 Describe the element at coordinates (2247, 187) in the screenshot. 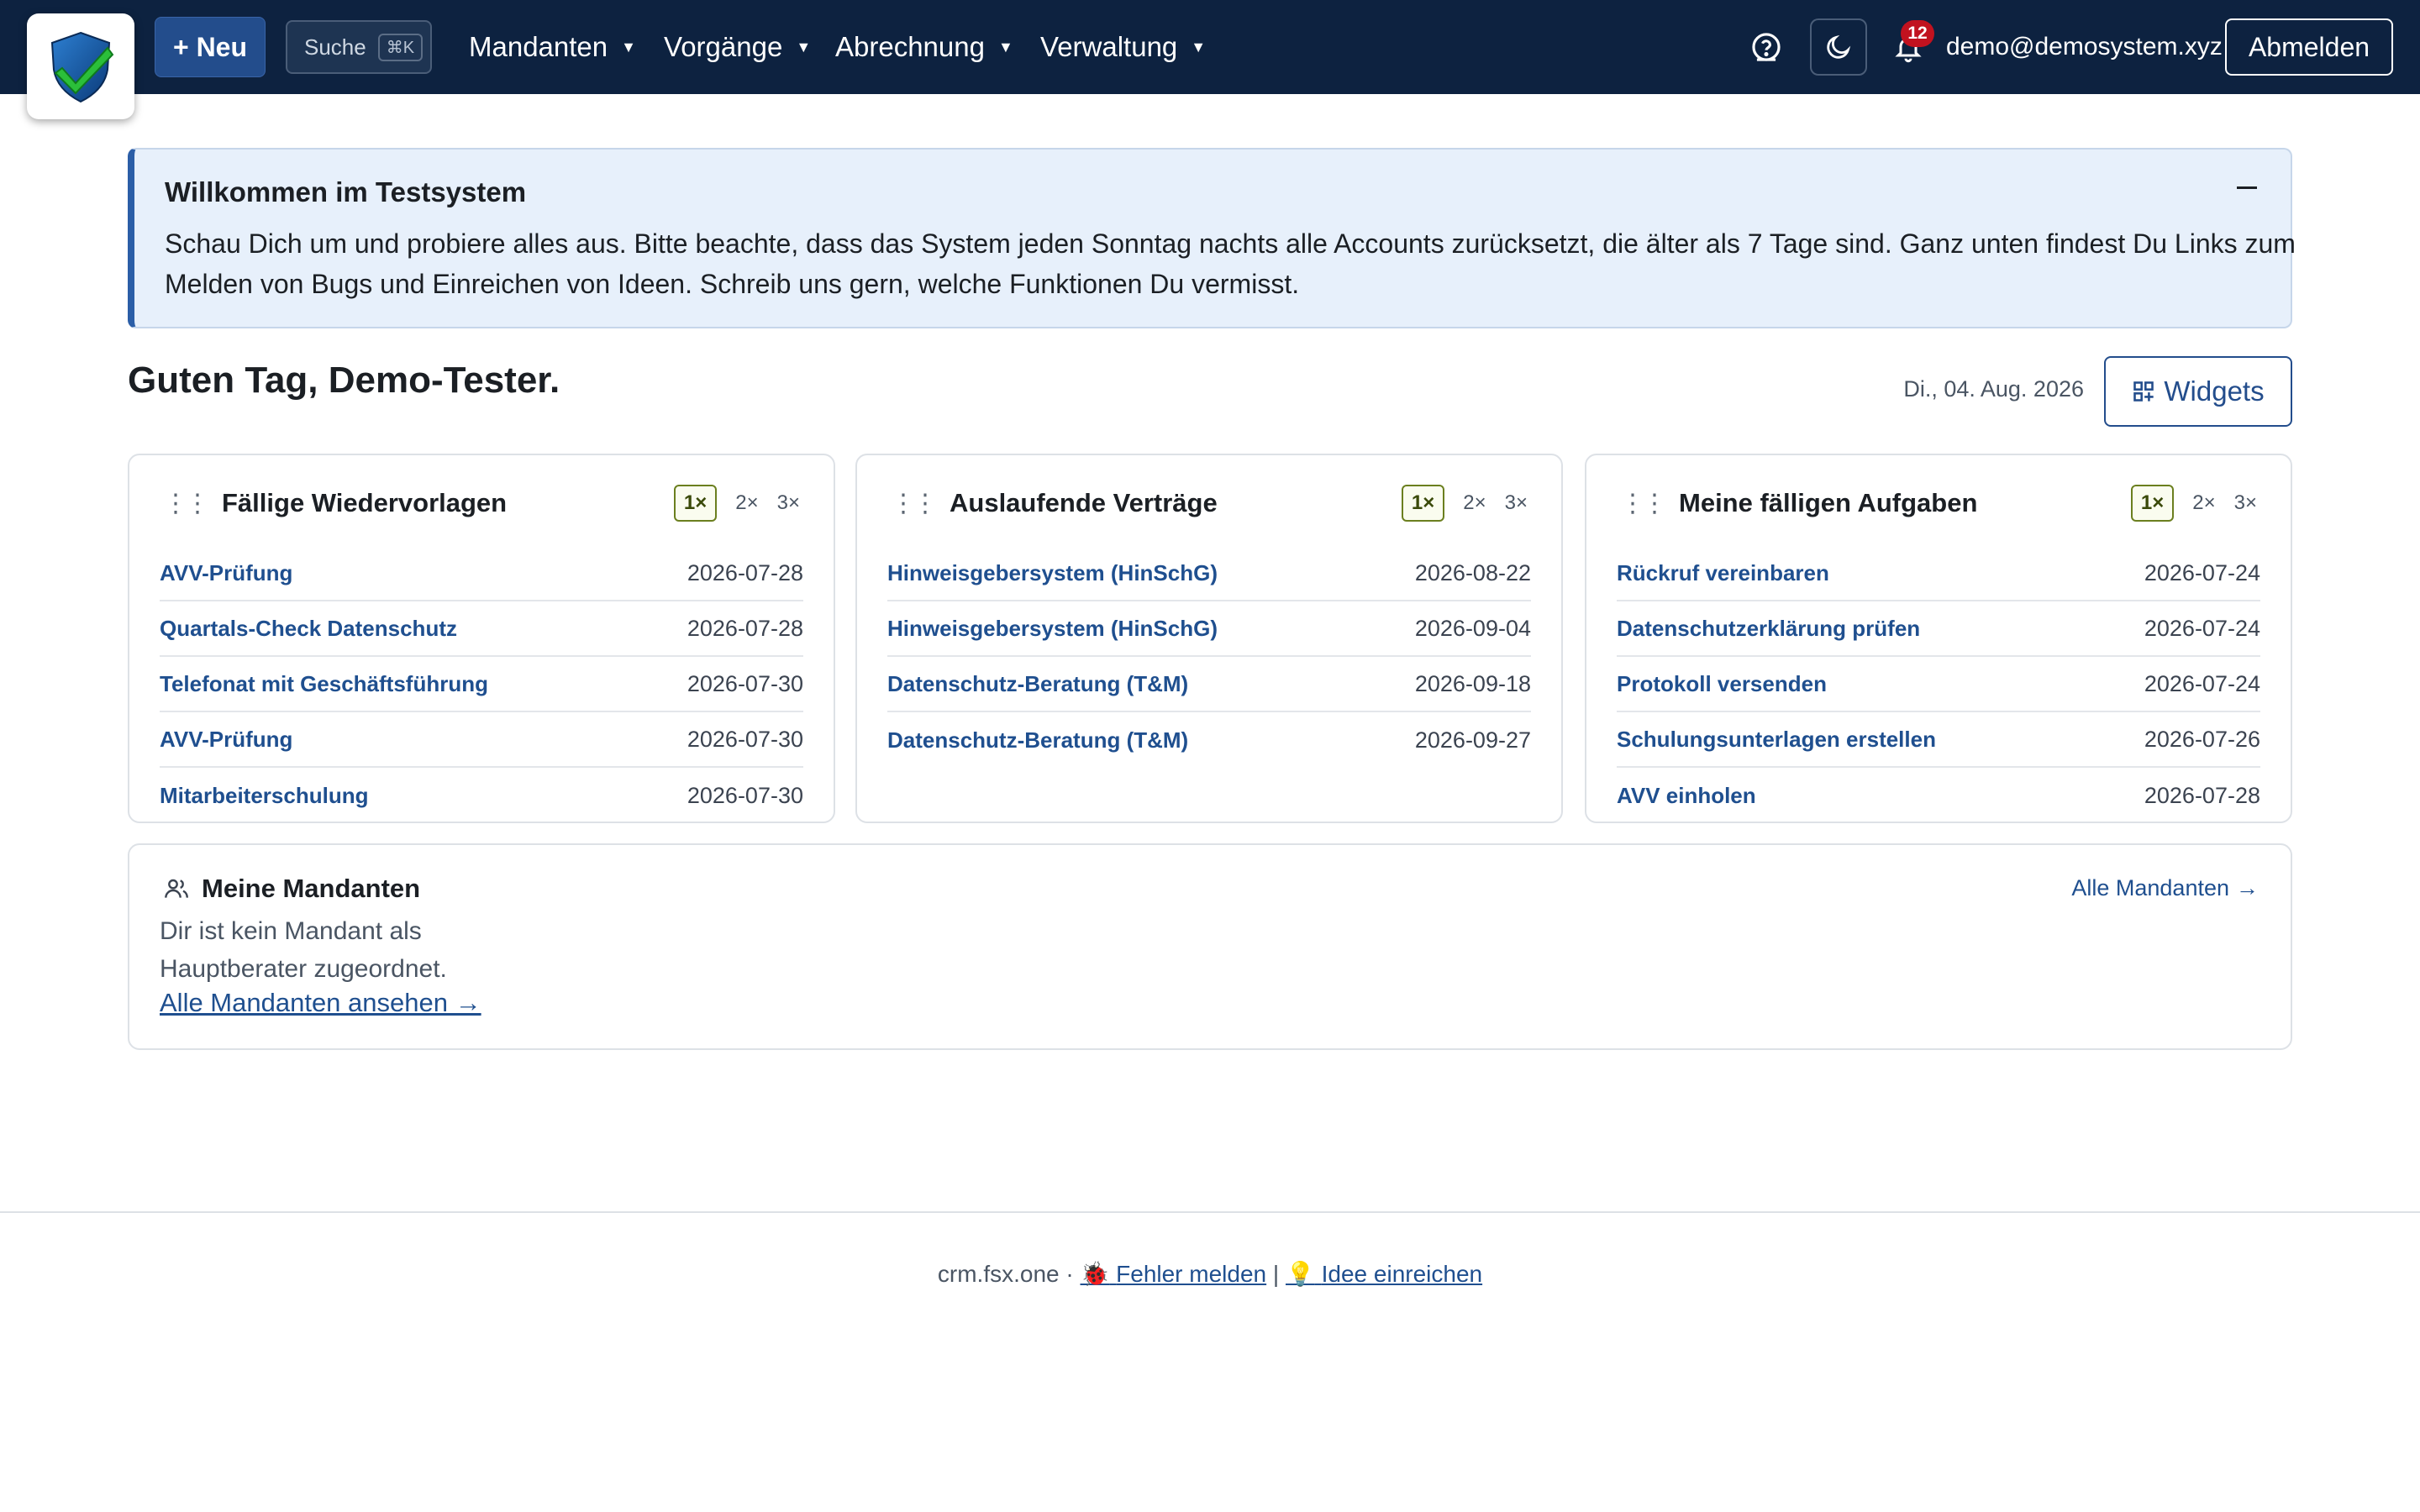

I see `collapse-icon` at that location.